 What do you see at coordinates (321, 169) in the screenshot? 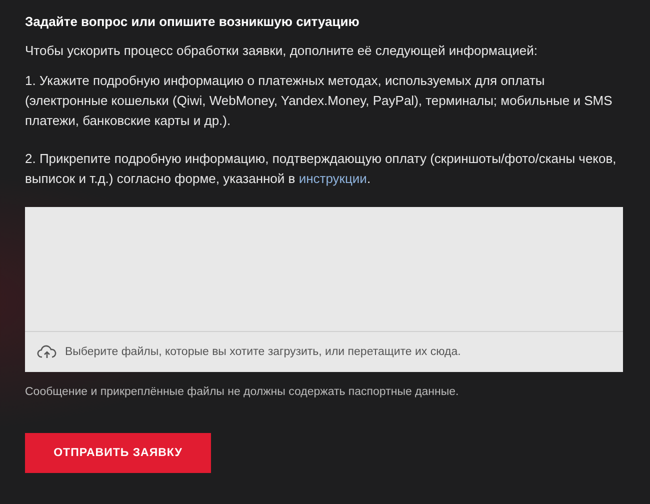
I see `instruction-text: 2. Прикрепите подробную информацию, подтверждающую оплату (скриншоты/фото/сканы чеков, выписок и т.д.) согласно форме, указанной в инструкции.` at bounding box center [321, 169].